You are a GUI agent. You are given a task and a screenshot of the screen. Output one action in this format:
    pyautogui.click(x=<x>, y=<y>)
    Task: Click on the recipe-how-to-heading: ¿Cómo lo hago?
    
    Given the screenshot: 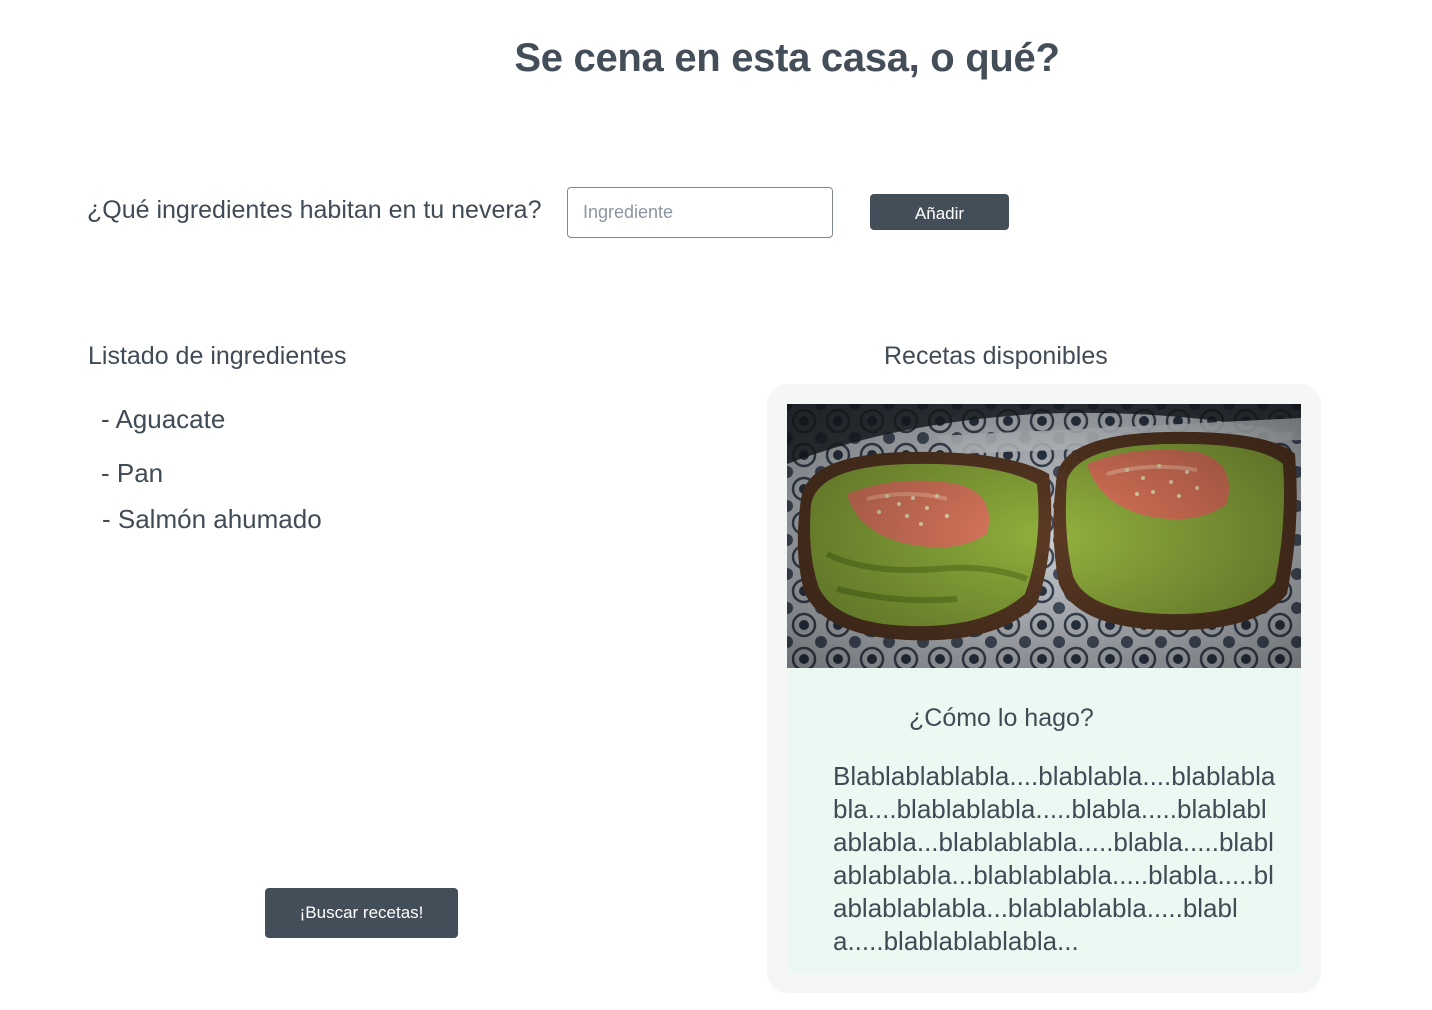 What is the action you would take?
    pyautogui.click(x=1001, y=718)
    